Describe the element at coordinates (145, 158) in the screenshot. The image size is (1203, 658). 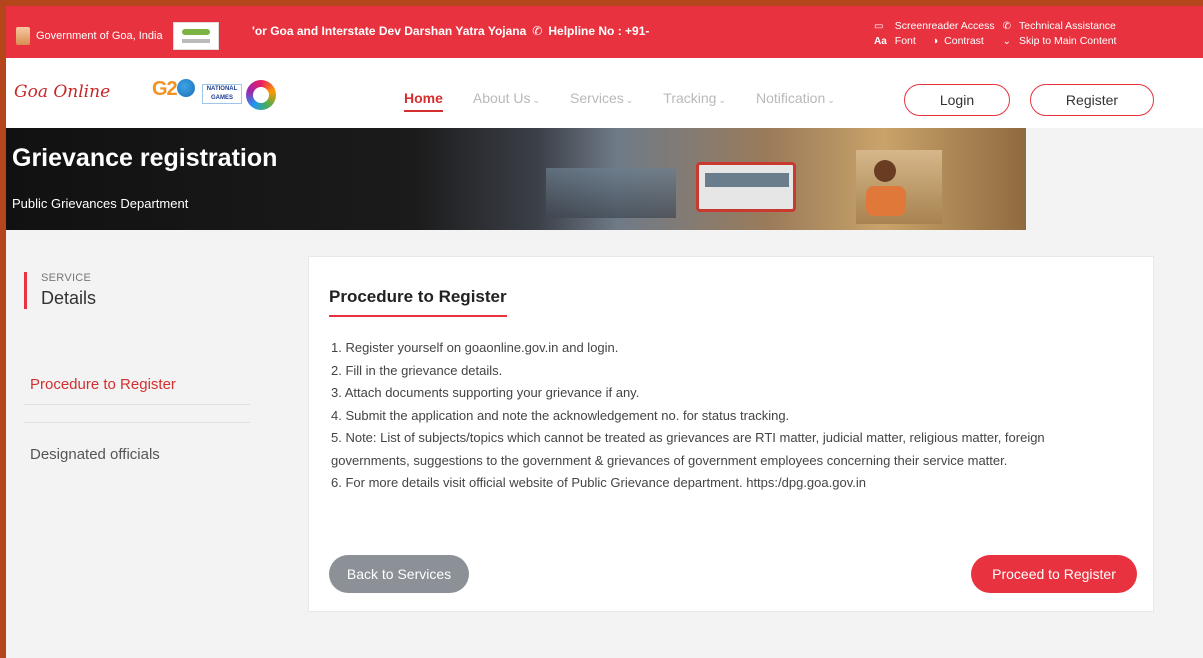
I see `page-title: Grievance registration` at that location.